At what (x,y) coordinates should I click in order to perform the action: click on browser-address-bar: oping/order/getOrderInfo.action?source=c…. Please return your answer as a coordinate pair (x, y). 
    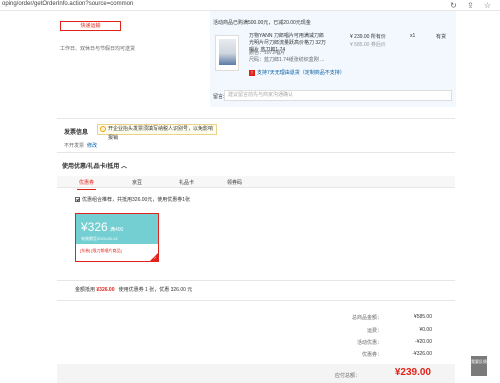
    Looking at the image, I should click on (250, 5).